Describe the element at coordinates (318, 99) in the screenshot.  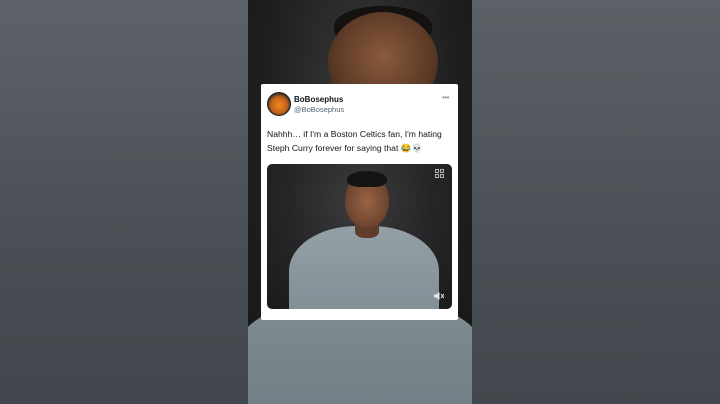
I see `author-name: BoBosephus` at that location.